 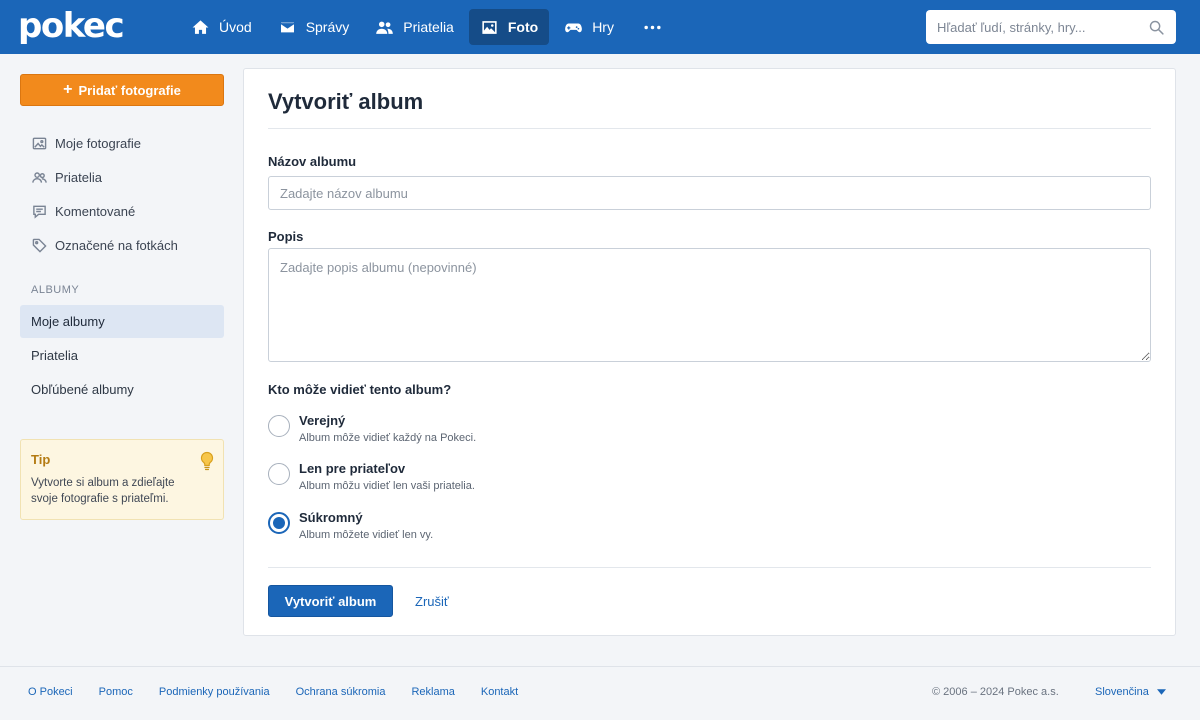 I want to click on add-photos-label: Pridať fotografie, so click(x=129, y=90).